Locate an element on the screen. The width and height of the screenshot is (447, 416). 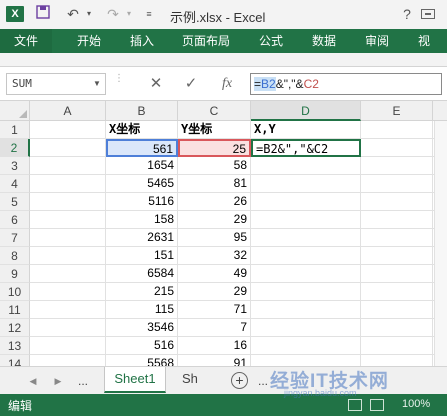
cell-e2 is located at coordinates (397, 148).